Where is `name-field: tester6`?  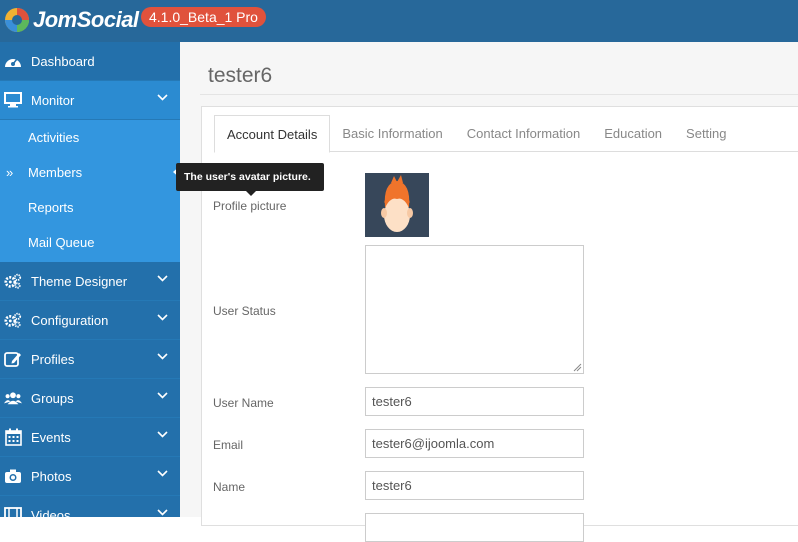 name-field: tester6 is located at coordinates (474, 485).